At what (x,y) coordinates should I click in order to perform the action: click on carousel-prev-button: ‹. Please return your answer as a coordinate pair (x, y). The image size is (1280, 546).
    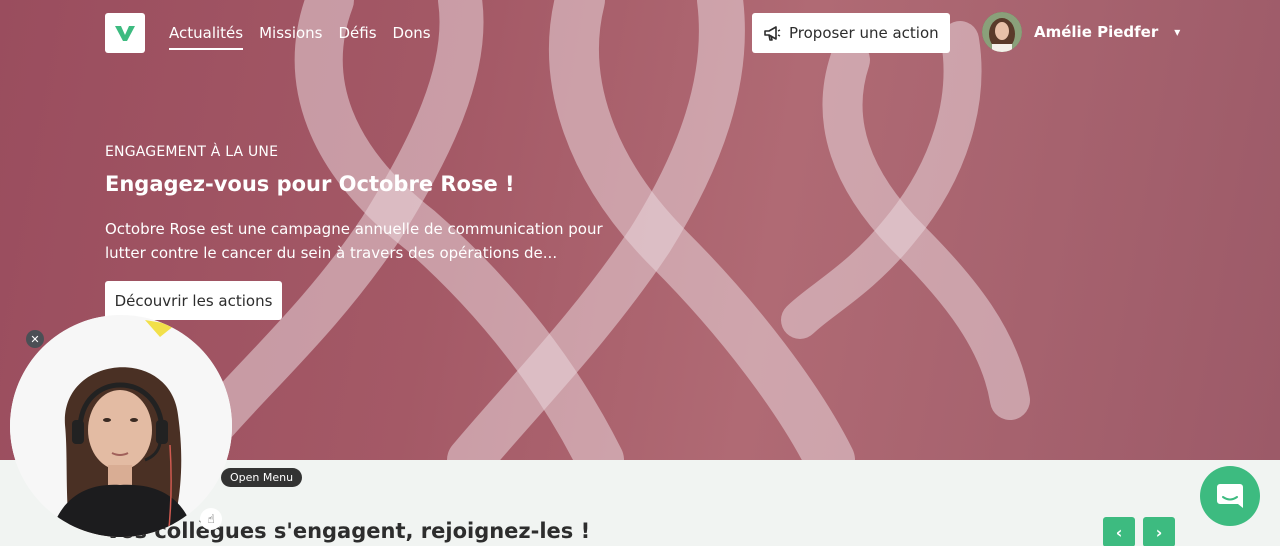
    Looking at the image, I should click on (1119, 531).